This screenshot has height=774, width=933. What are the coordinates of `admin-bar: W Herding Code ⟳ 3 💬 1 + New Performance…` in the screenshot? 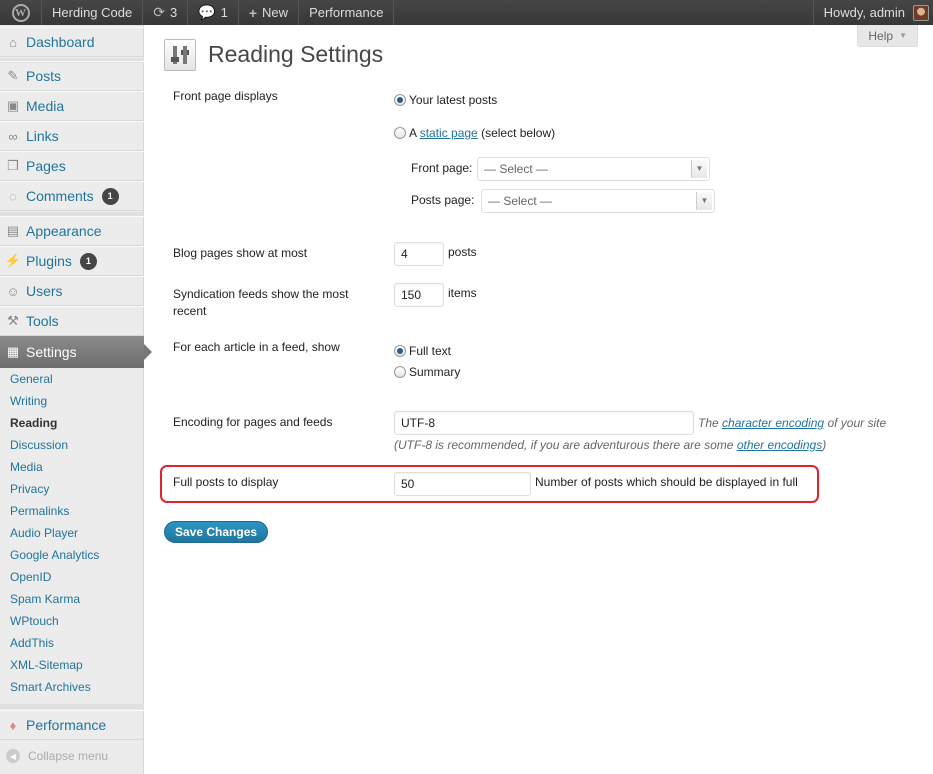 It's located at (466, 12).